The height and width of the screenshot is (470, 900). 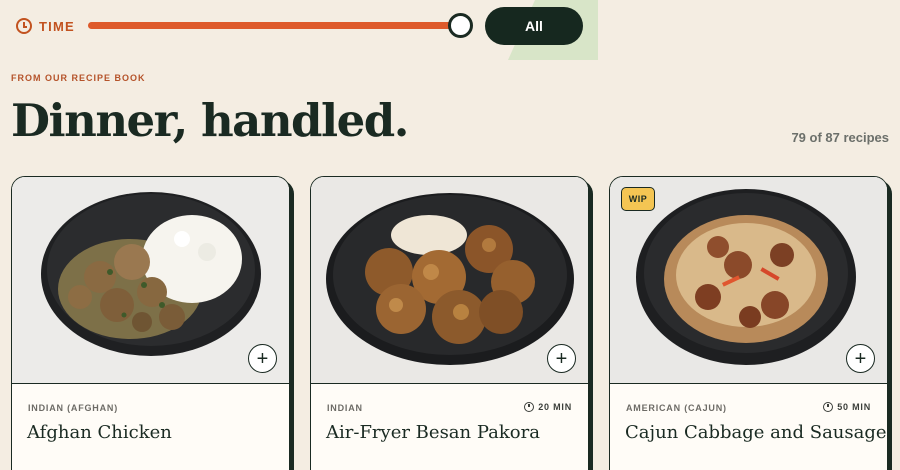 I want to click on time-filter: TIME, so click(x=45, y=26).